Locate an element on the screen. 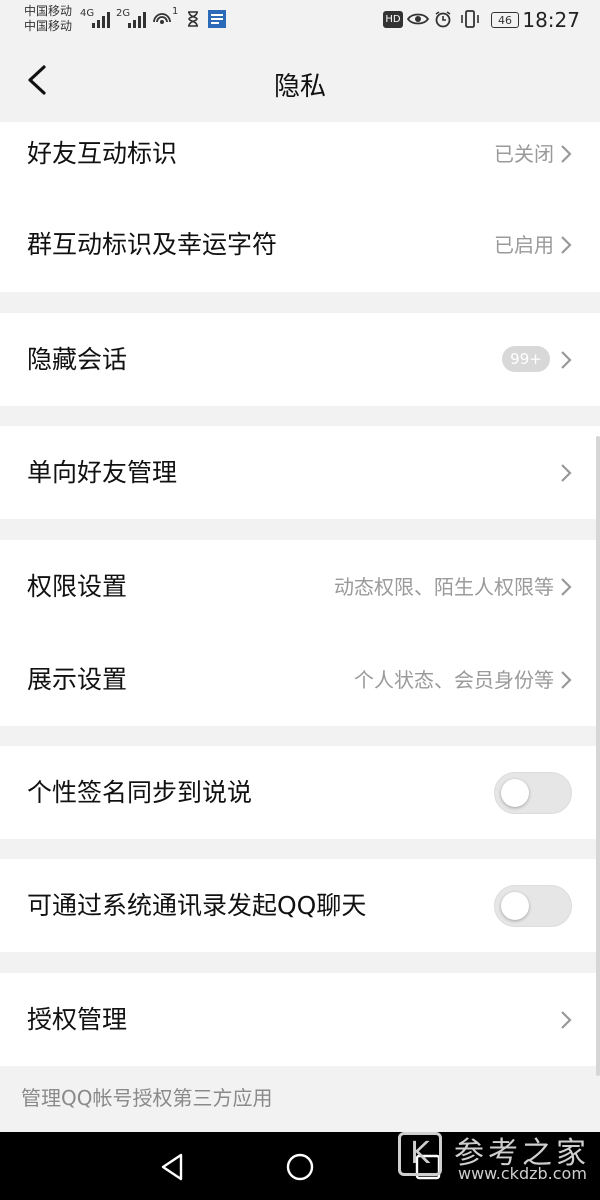 This screenshot has height=1200, width=600. vibrate-icon is located at coordinates (470, 19).